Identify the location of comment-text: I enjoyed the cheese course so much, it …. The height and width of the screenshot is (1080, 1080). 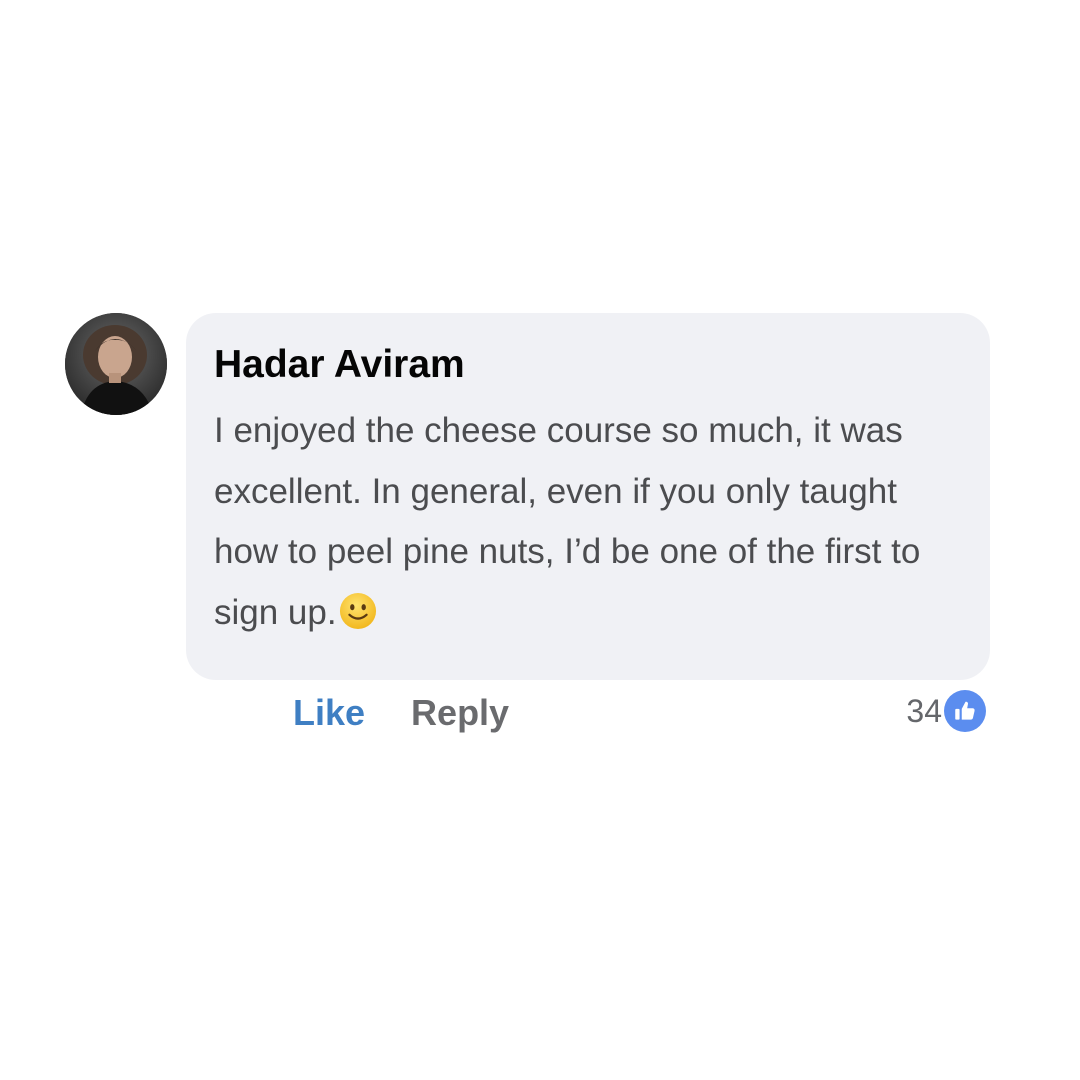
(567, 521).